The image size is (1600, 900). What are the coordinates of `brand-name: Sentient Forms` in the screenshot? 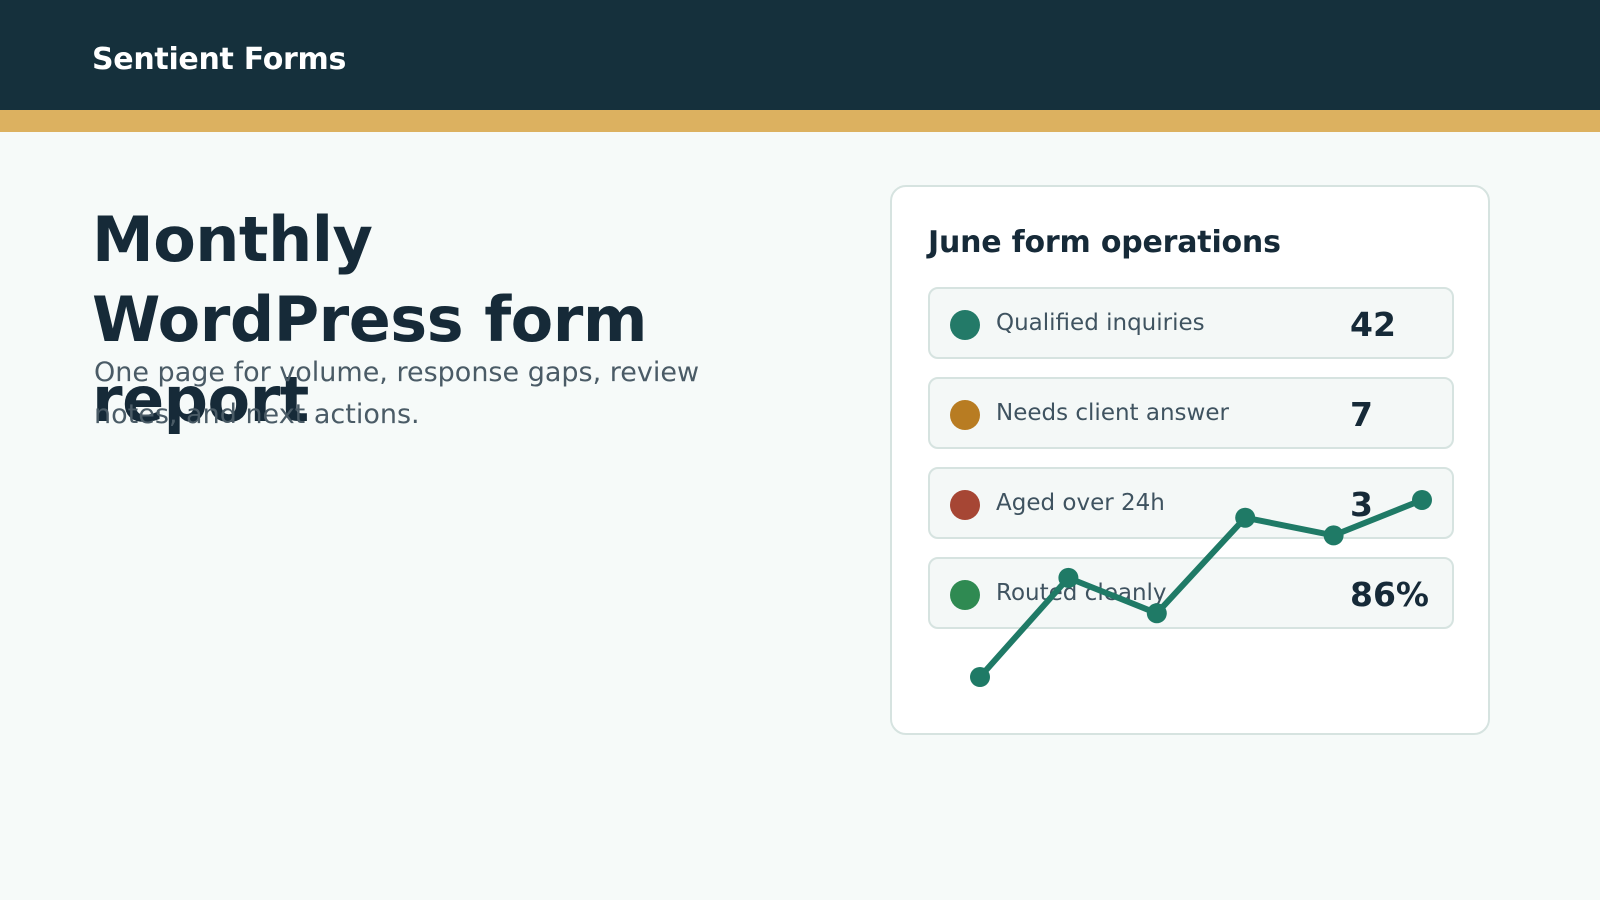 It's located at (219, 59).